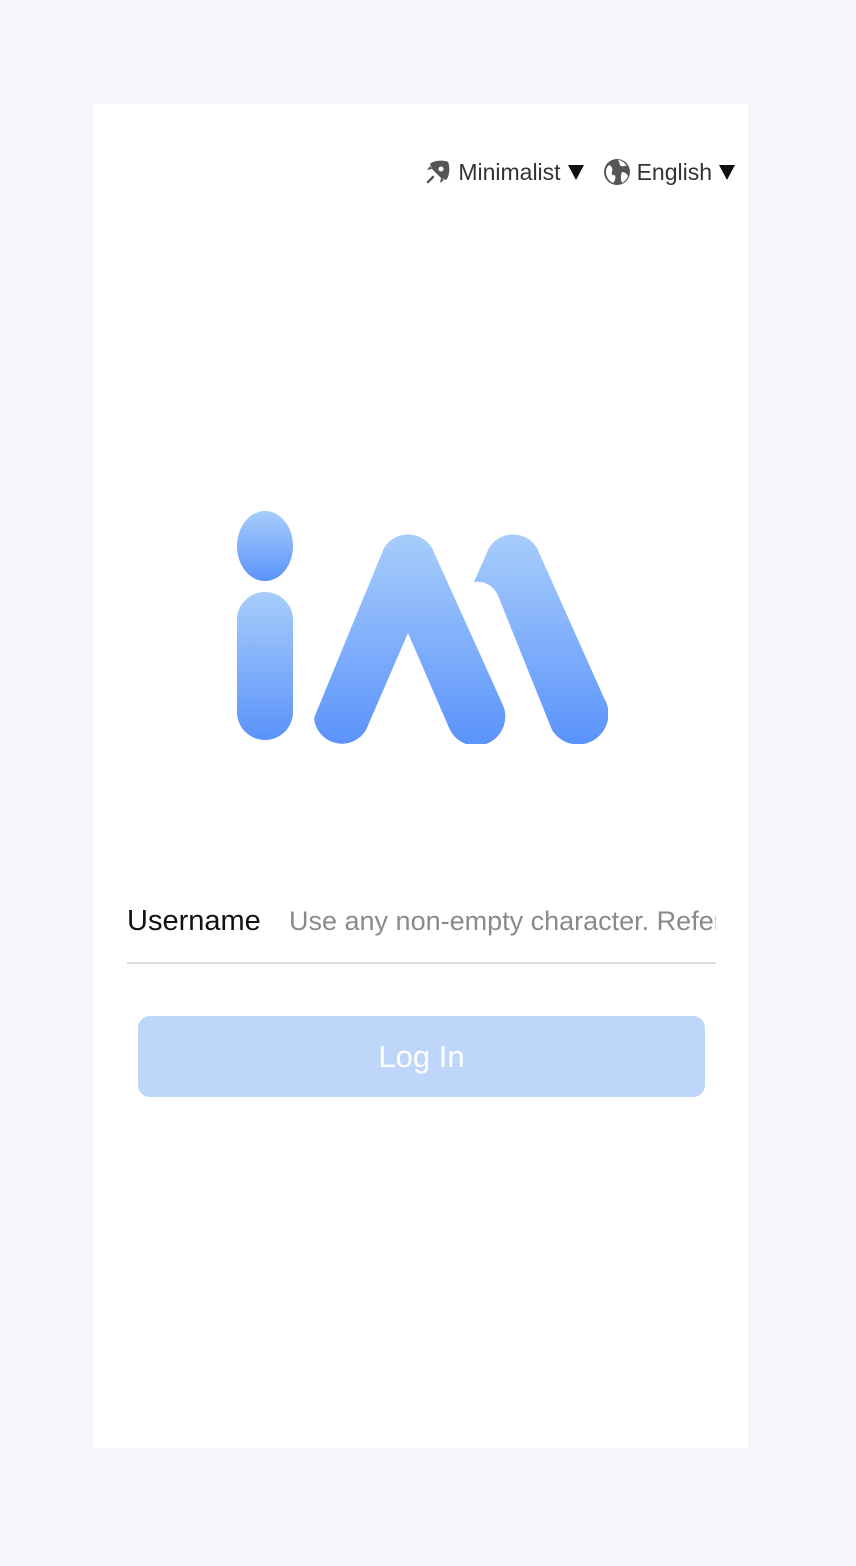  Describe the element at coordinates (421, 627) in the screenshot. I see `app-logo` at that location.